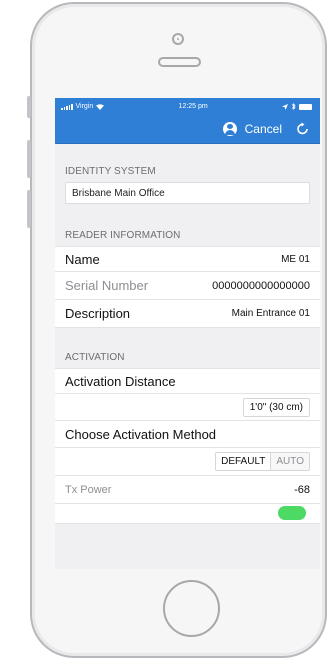 This screenshot has height=663, width=327. I want to click on front-camera, so click(178, 39).